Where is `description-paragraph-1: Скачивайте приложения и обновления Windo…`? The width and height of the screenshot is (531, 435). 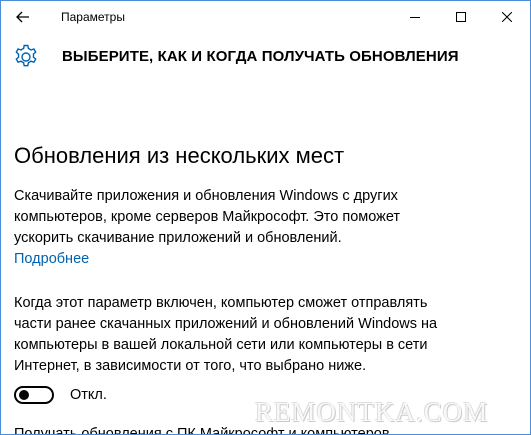 description-paragraph-1: Скачивайте приложения и обновления Windo… is located at coordinates (264, 217).